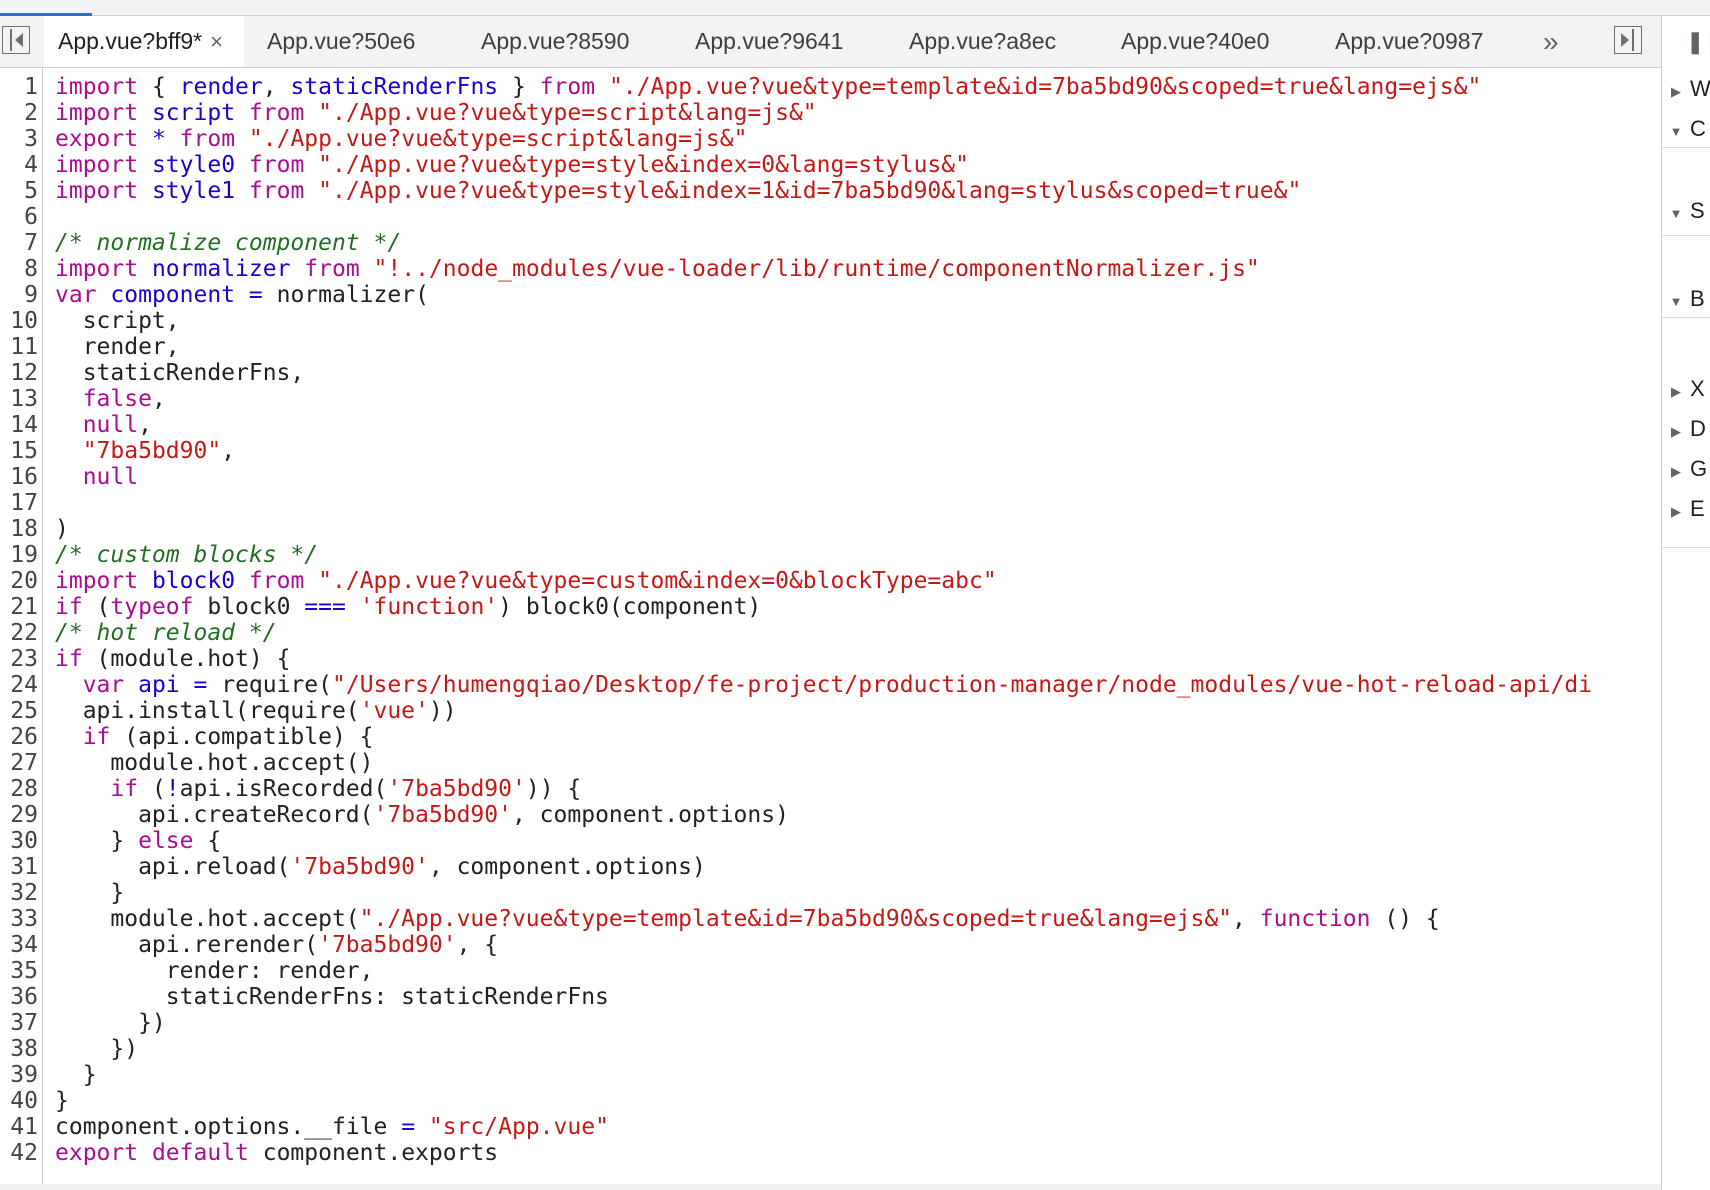 Image resolution: width=1710 pixels, height=1190 pixels. What do you see at coordinates (830, 1153) in the screenshot?
I see `code-line: 42 export default component.exports` at bounding box center [830, 1153].